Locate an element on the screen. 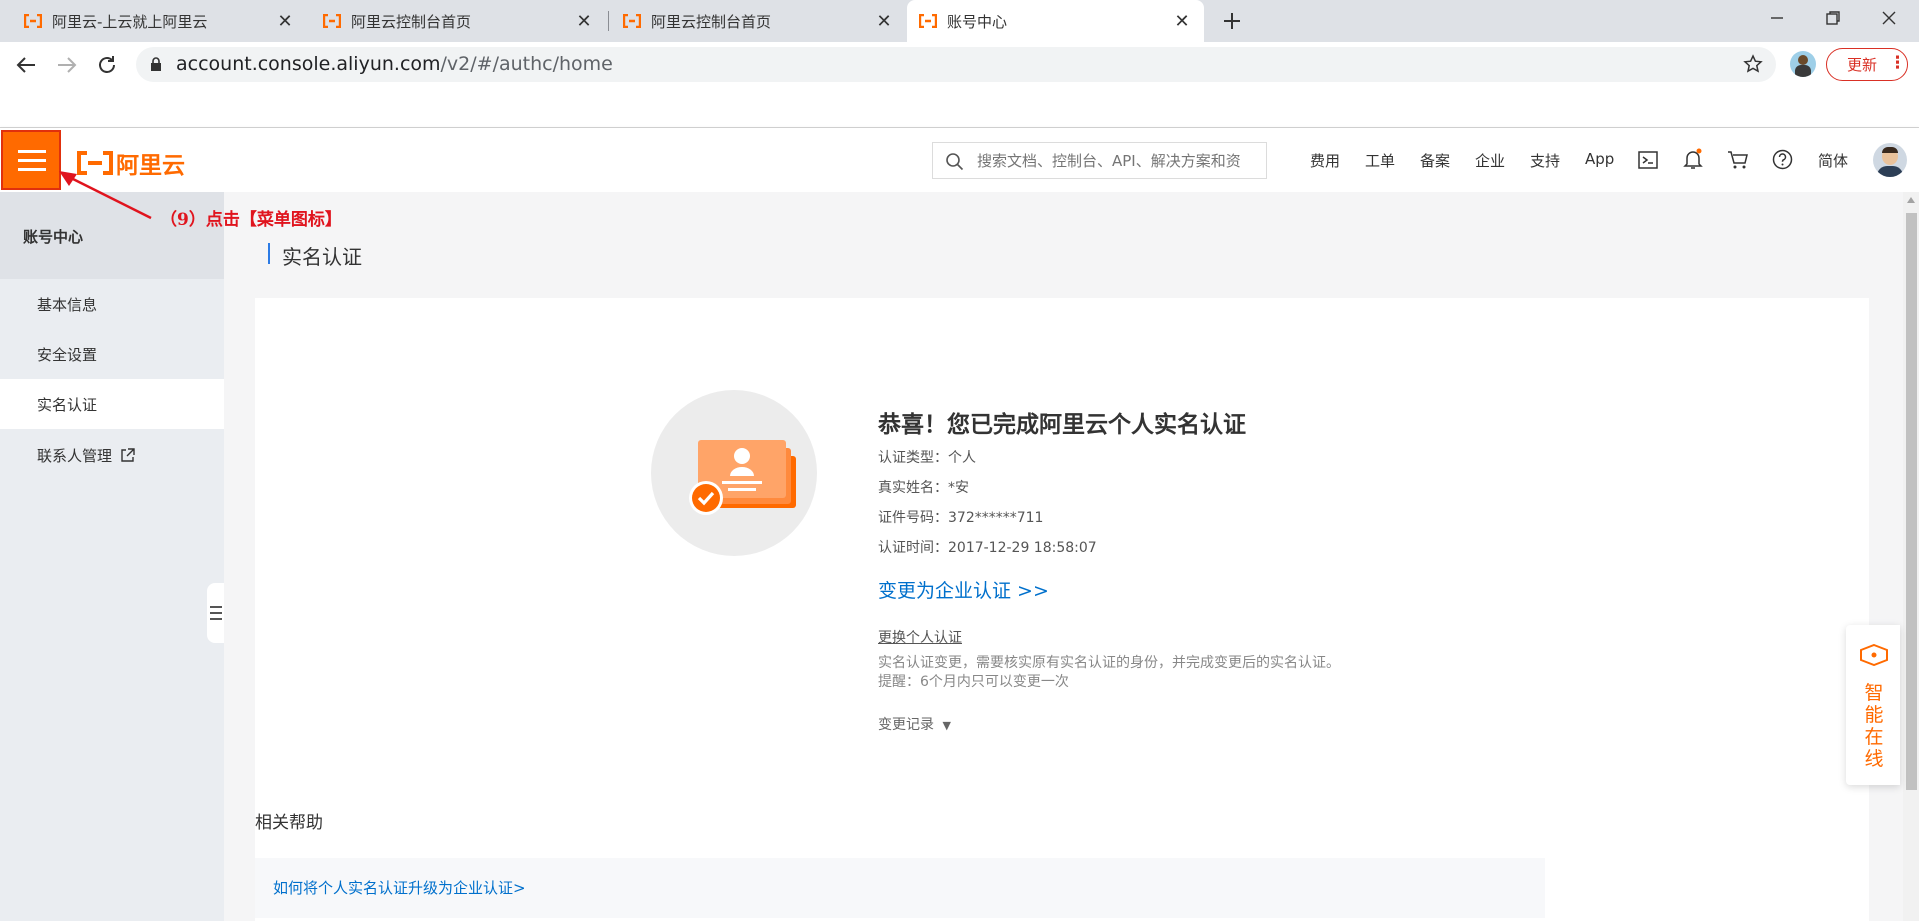 The height and width of the screenshot is (921, 1919). change-note: 实名认证变更，需要核实原有实名认证的身份，并完成变更后的实名认证。 is located at coordinates (1109, 663).